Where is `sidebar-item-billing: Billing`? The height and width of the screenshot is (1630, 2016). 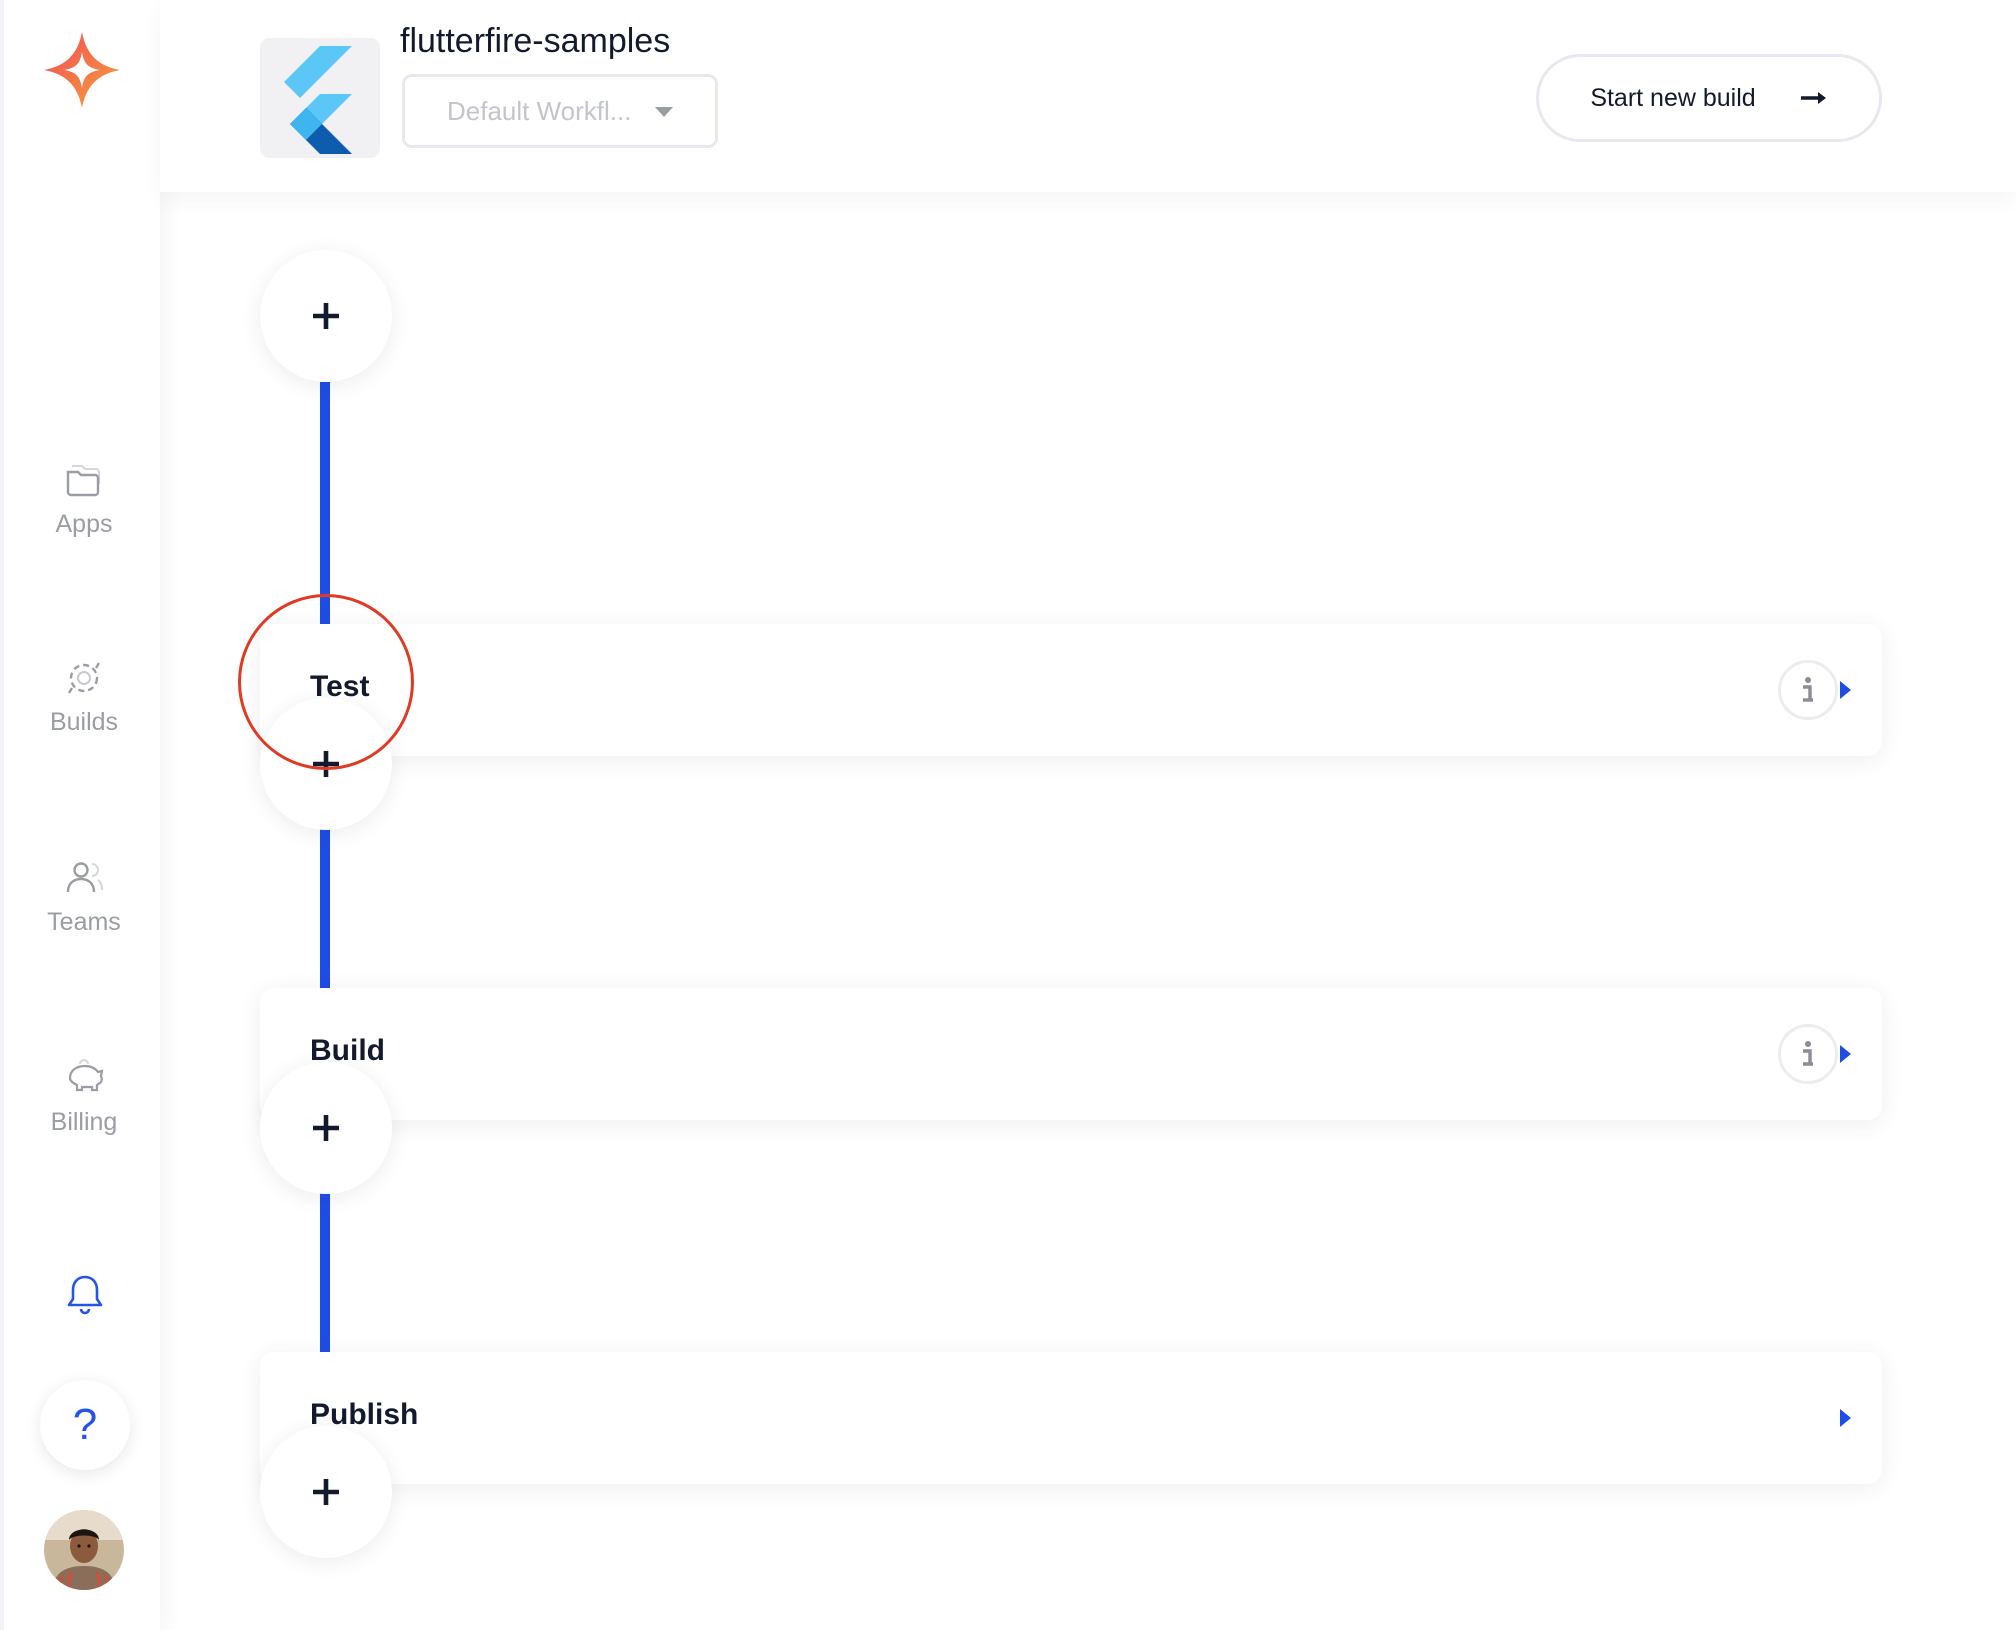 sidebar-item-billing: Billing is located at coordinates (84, 1111).